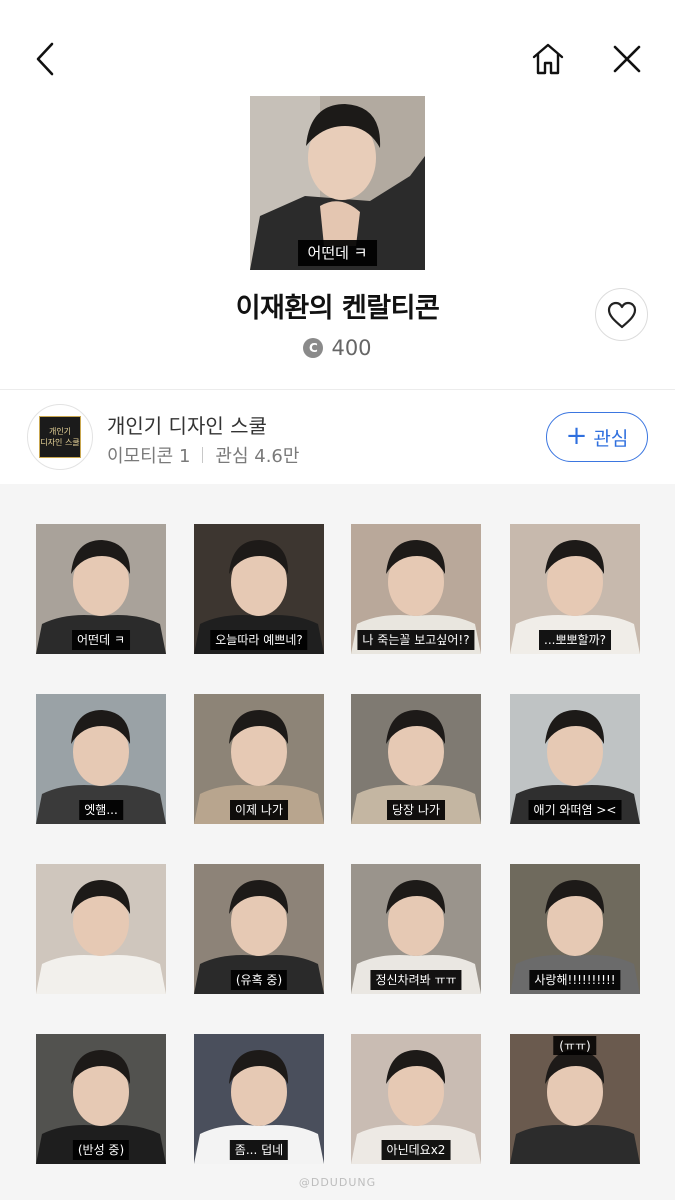 The image size is (675, 1200). I want to click on sticker-caption: 오늘따라 예쁘네?, so click(259, 640).